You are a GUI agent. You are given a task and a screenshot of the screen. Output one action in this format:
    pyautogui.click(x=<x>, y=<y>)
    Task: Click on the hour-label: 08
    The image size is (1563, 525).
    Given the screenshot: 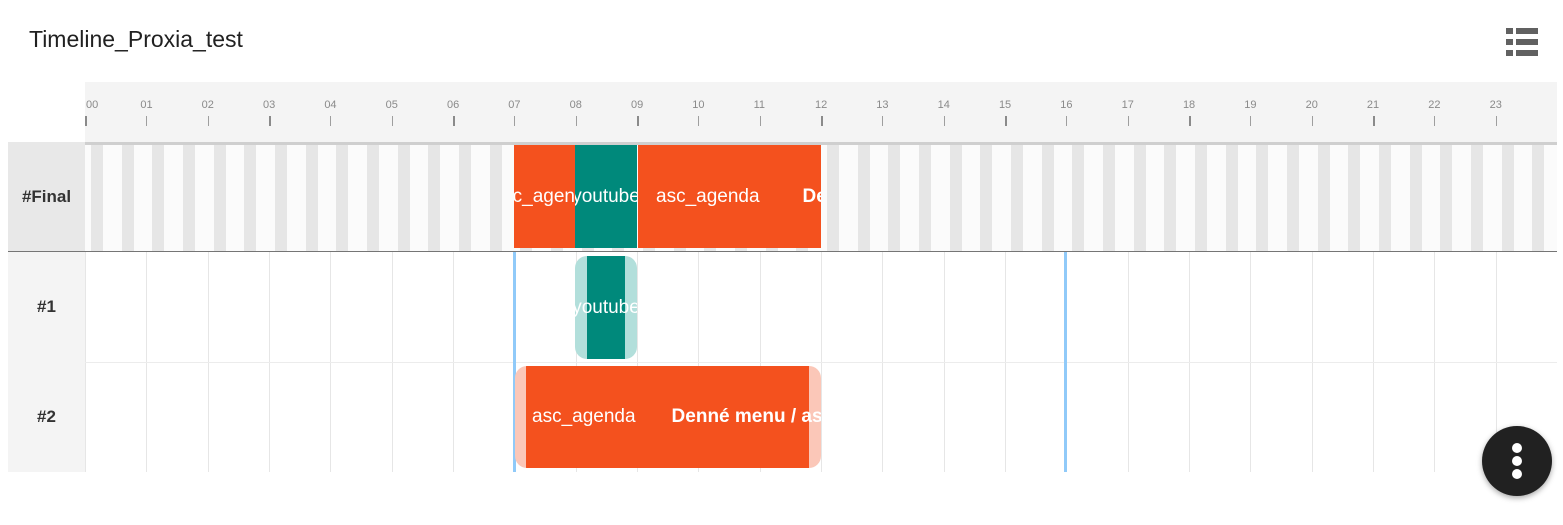 What is the action you would take?
    pyautogui.click(x=575, y=105)
    